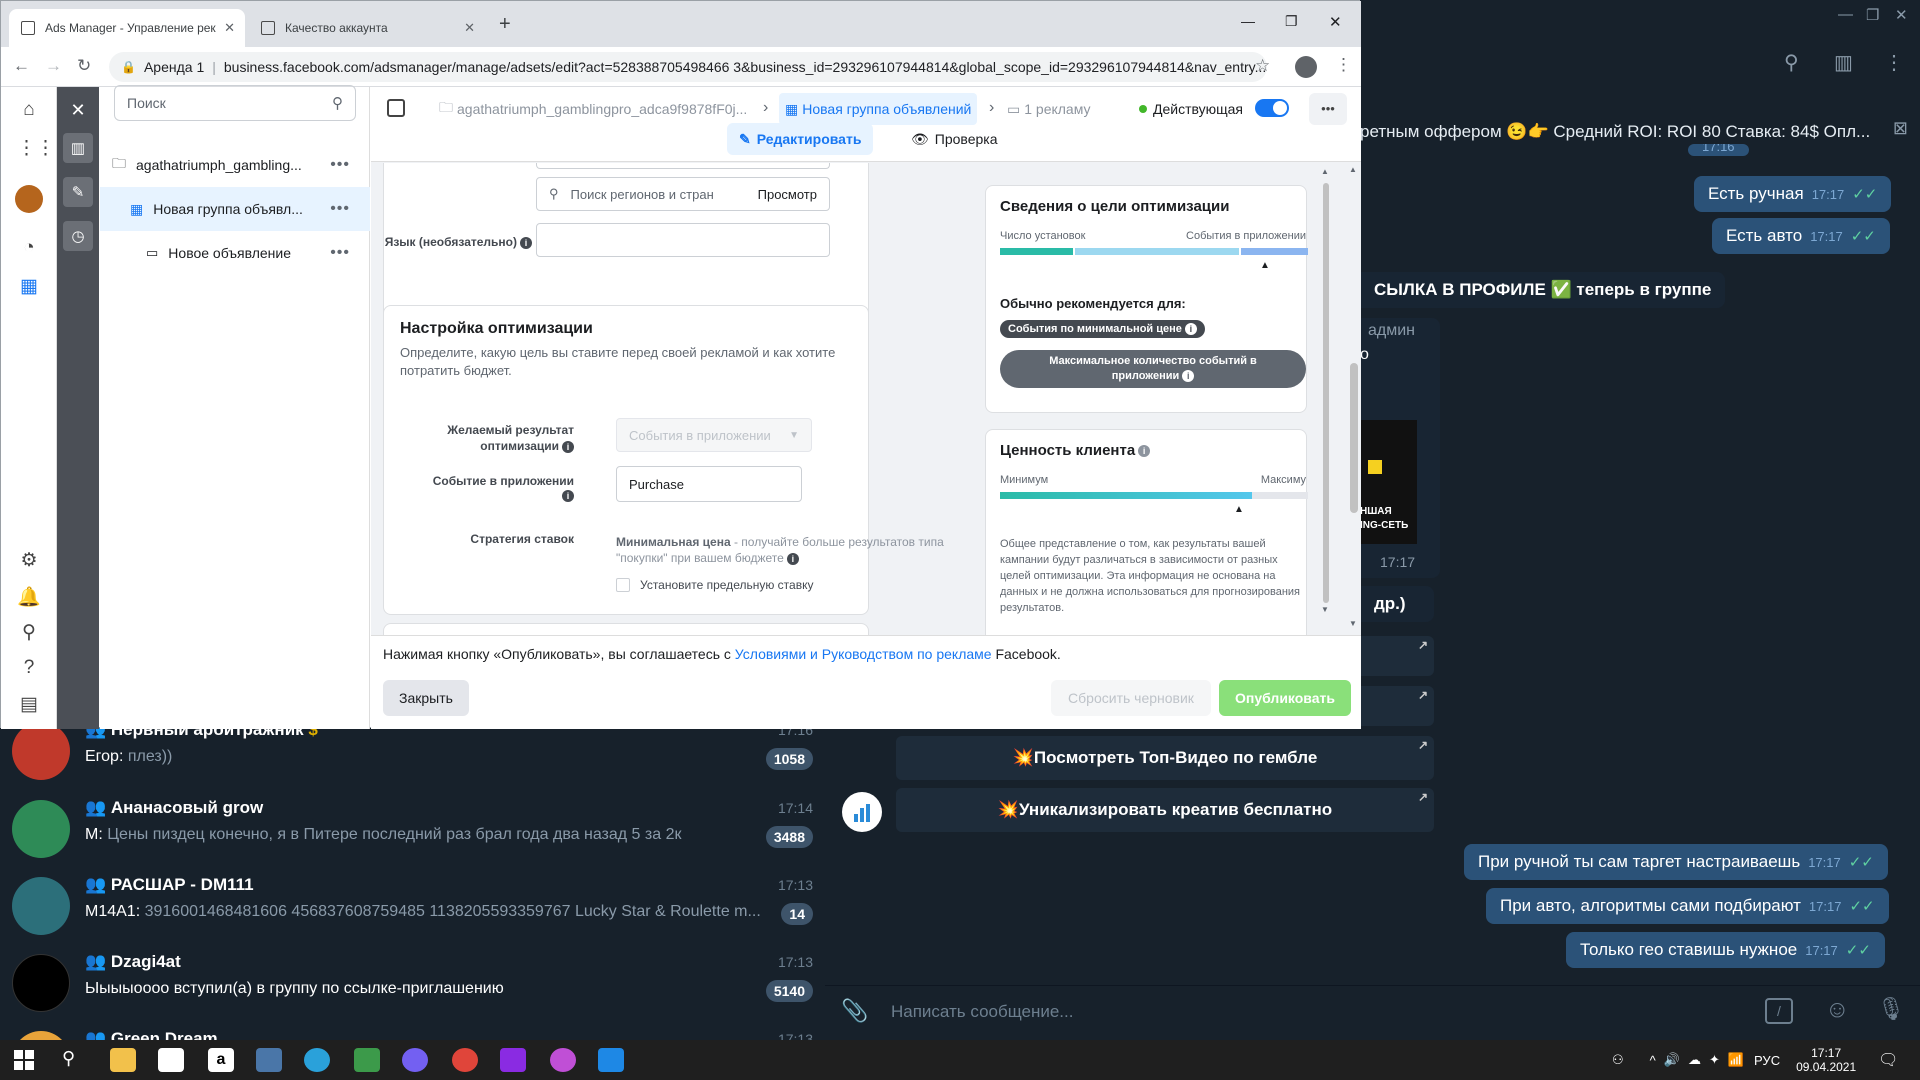 The image size is (1920, 1080). What do you see at coordinates (1335, 22) in the screenshot?
I see `close-window-button: ✕` at bounding box center [1335, 22].